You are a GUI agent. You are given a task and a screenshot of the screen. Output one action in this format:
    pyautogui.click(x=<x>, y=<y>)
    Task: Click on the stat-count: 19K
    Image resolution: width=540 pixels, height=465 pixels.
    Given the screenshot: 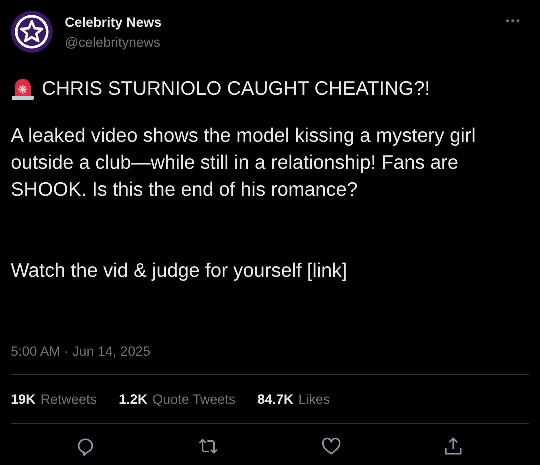 What is the action you would take?
    pyautogui.click(x=23, y=399)
    